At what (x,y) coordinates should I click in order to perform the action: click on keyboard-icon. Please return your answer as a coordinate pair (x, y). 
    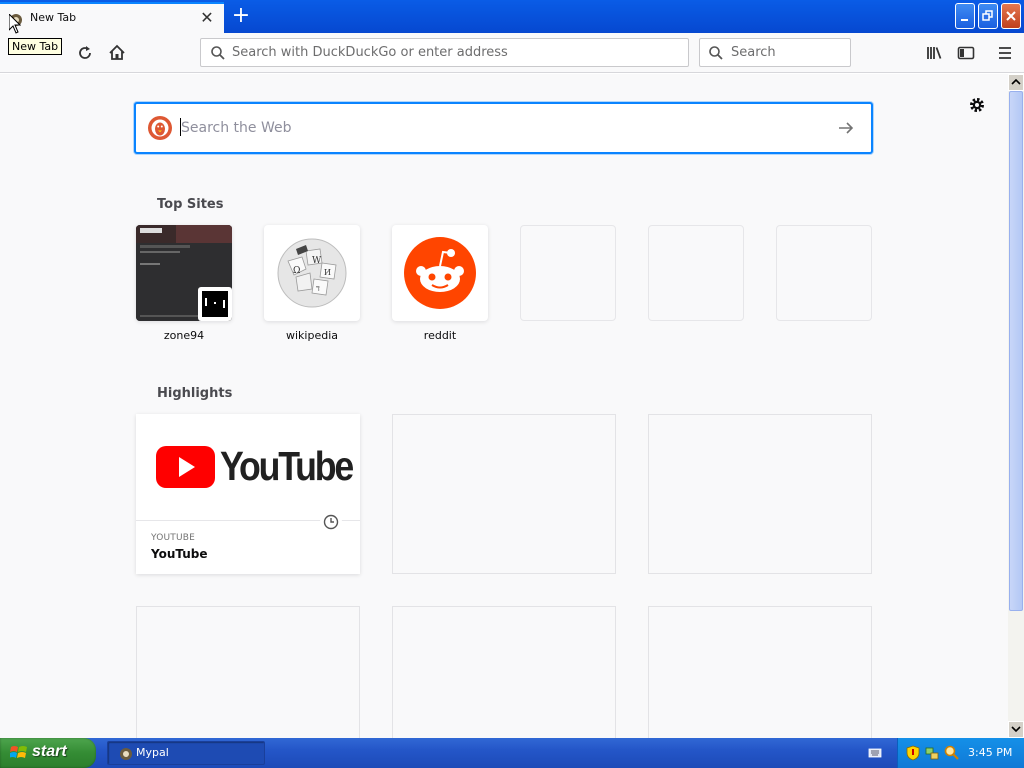
    Looking at the image, I should click on (875, 753).